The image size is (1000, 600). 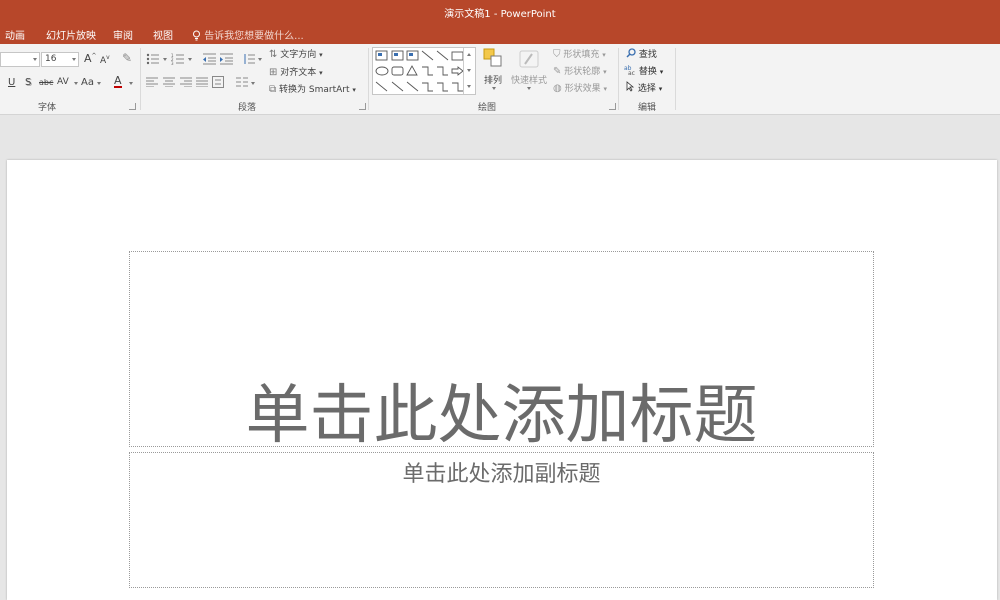 I want to click on align-center-icon, so click(x=169, y=82).